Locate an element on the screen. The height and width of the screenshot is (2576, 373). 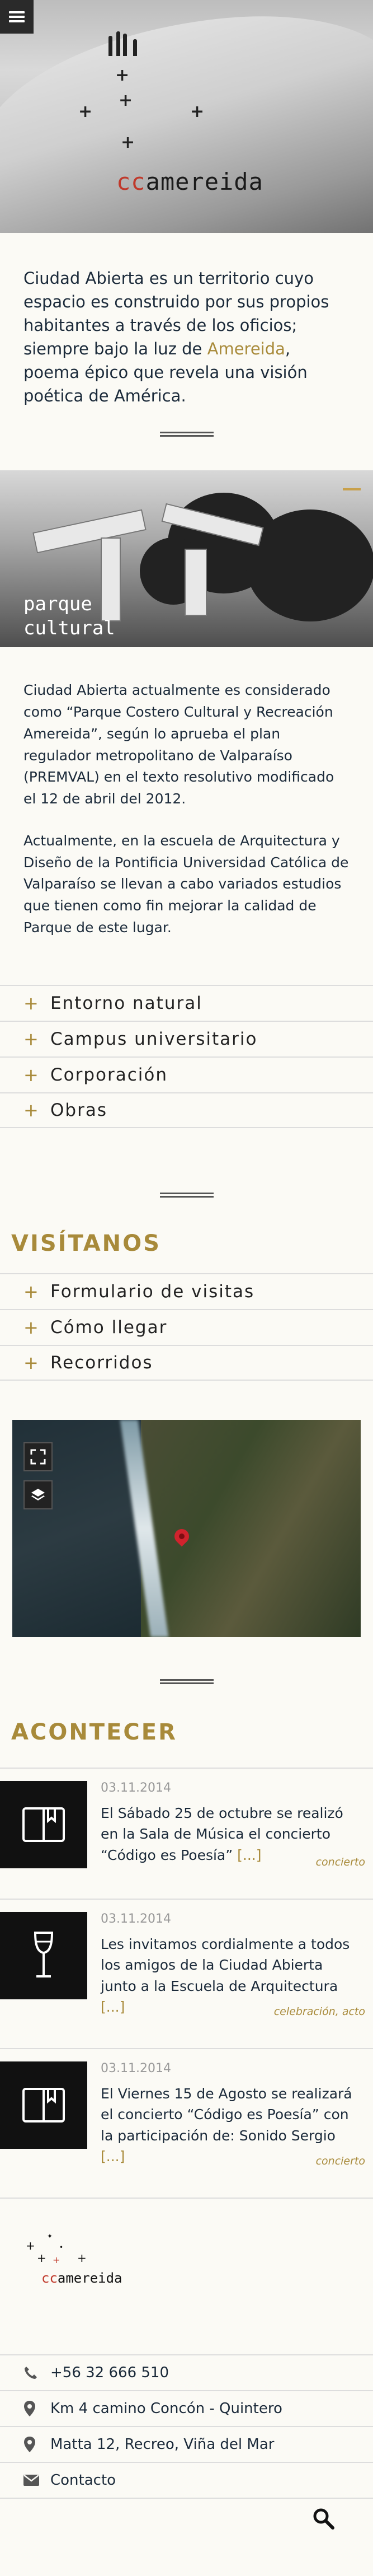
layers-icon is located at coordinates (38, 1494).